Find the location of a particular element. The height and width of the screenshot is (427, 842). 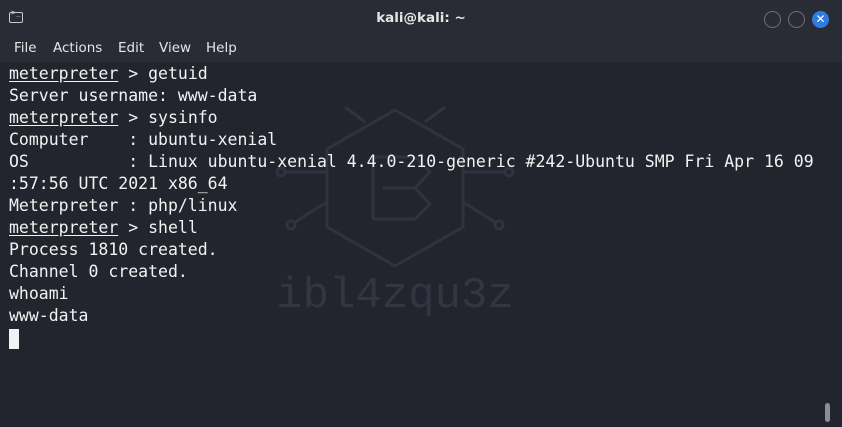

watermark-text: ibl4zqu3z is located at coordinates (395, 294).